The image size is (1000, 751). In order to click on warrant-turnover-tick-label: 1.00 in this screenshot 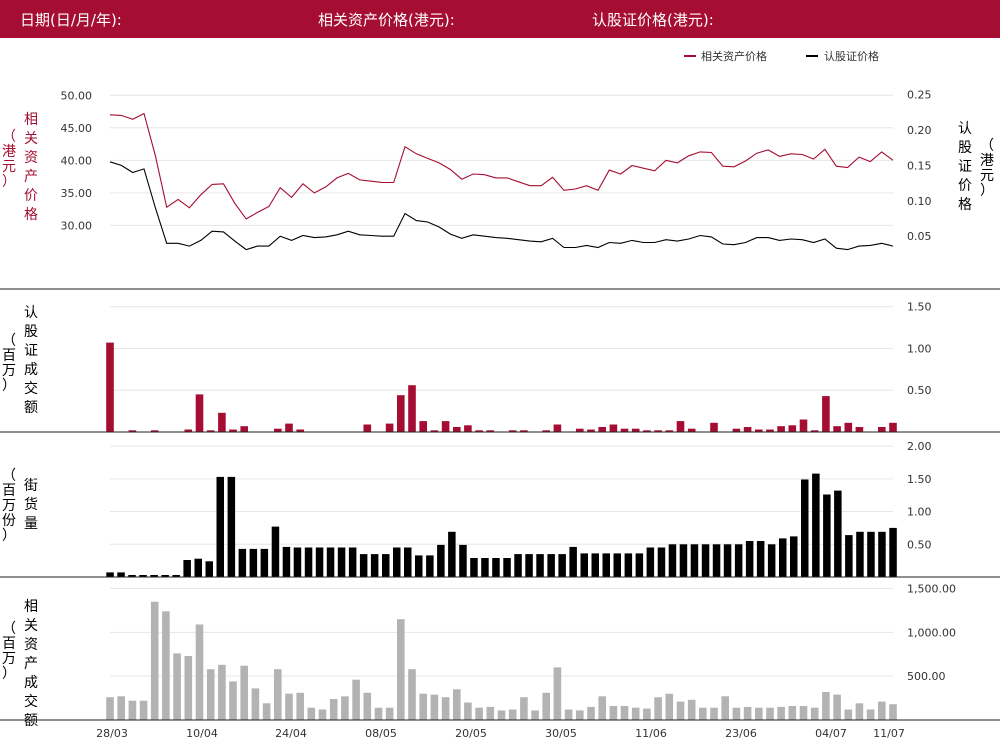, I will do `click(919, 348)`.